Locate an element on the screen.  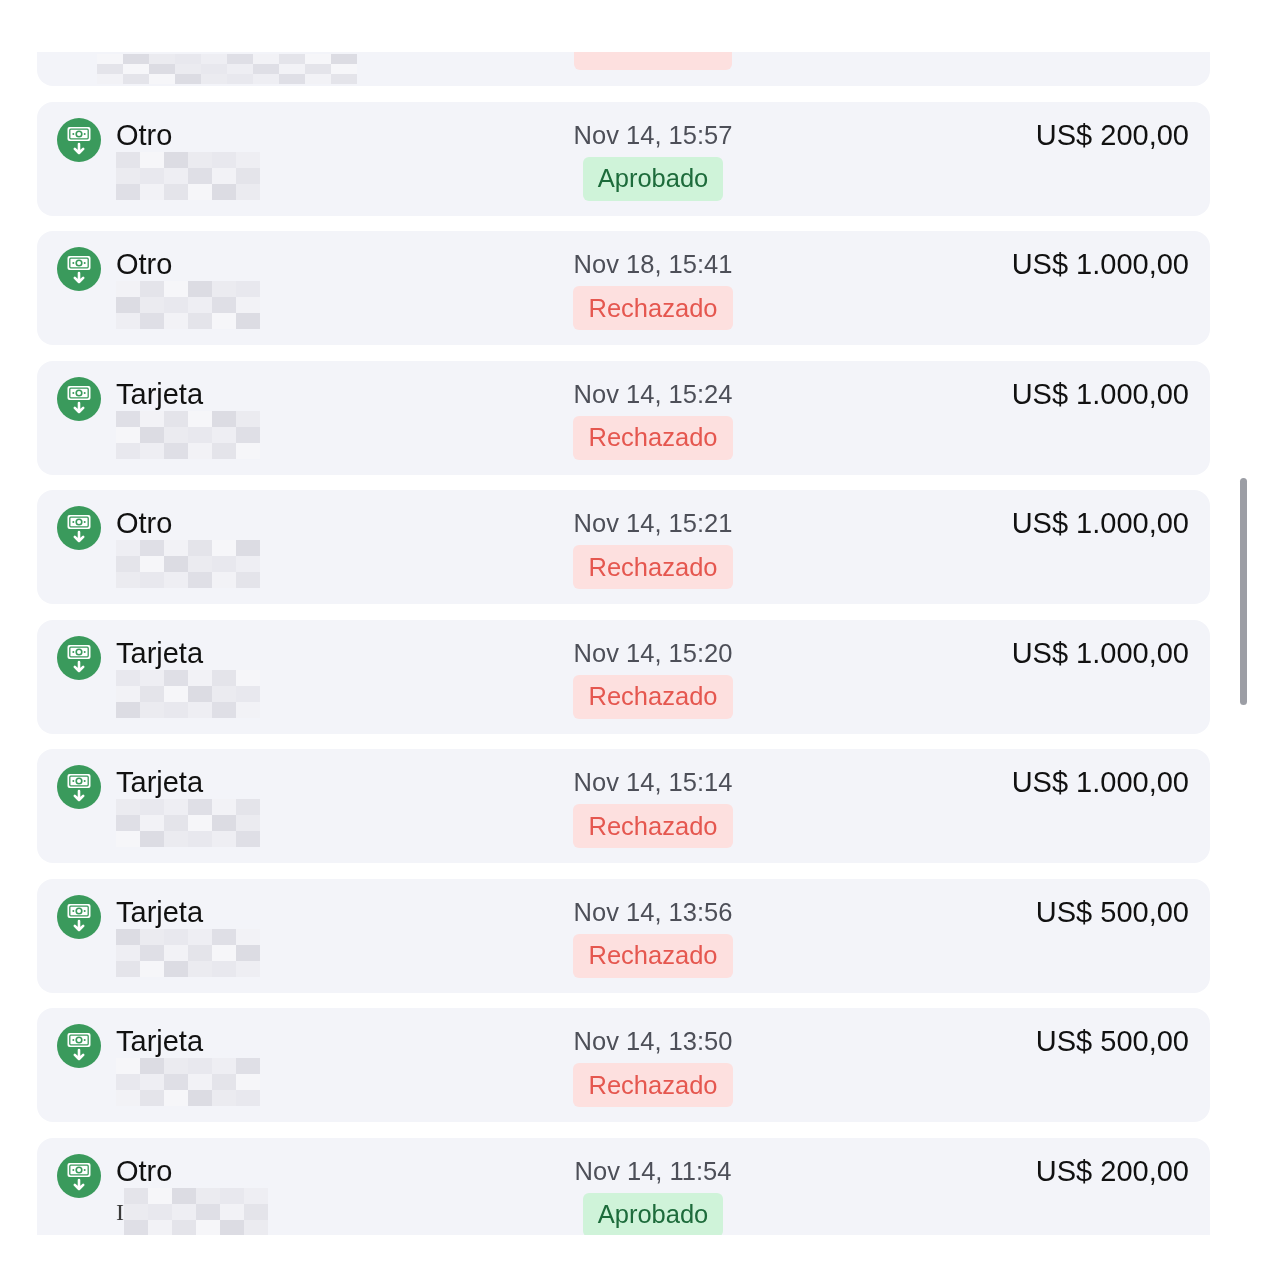
transaction-card: Tarjeta Nov 14, 13:56 Rechazado US$ 500,00 is located at coordinates (623, 935).